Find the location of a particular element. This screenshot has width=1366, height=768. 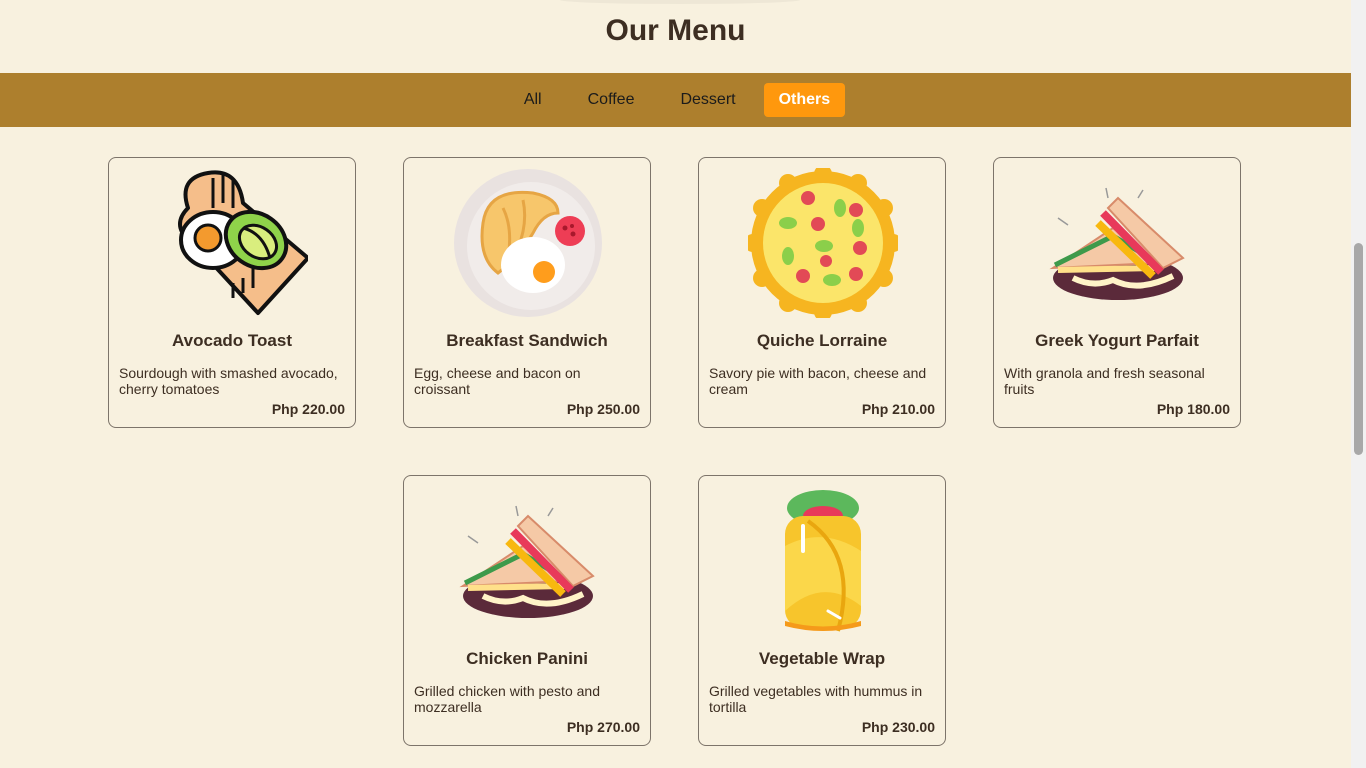

tab-all: All is located at coordinates (533, 100).